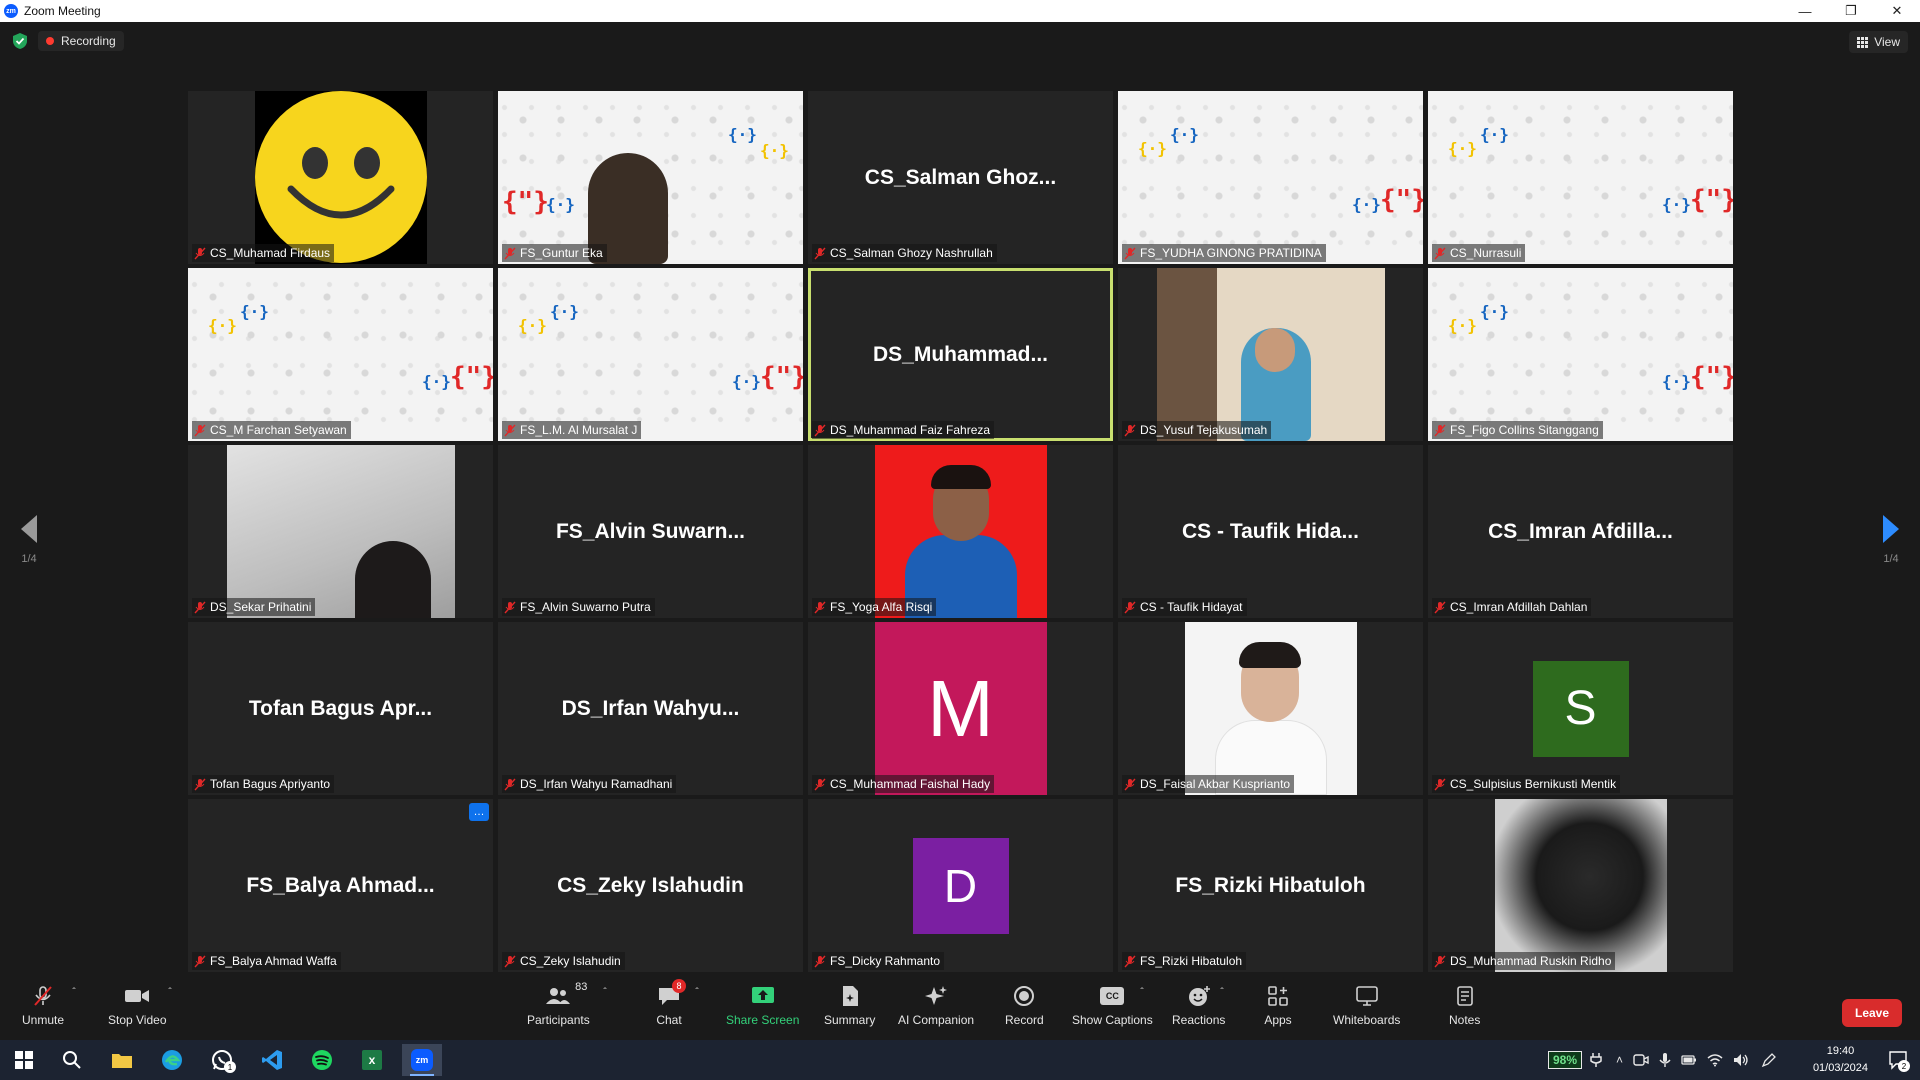  What do you see at coordinates (650, 885) in the screenshot?
I see `participant-tile: CS_Zeky Islahudin CS_Zeky Islahudin` at bounding box center [650, 885].